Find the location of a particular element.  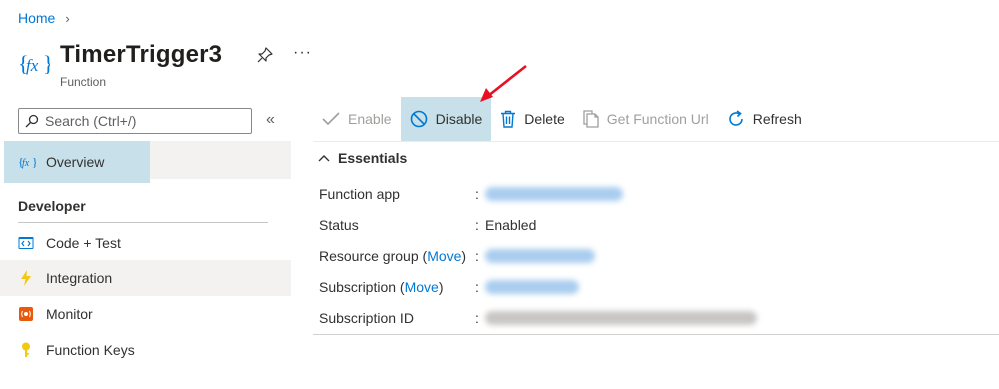

essentials-toggle: Essentials is located at coordinates (362, 158).